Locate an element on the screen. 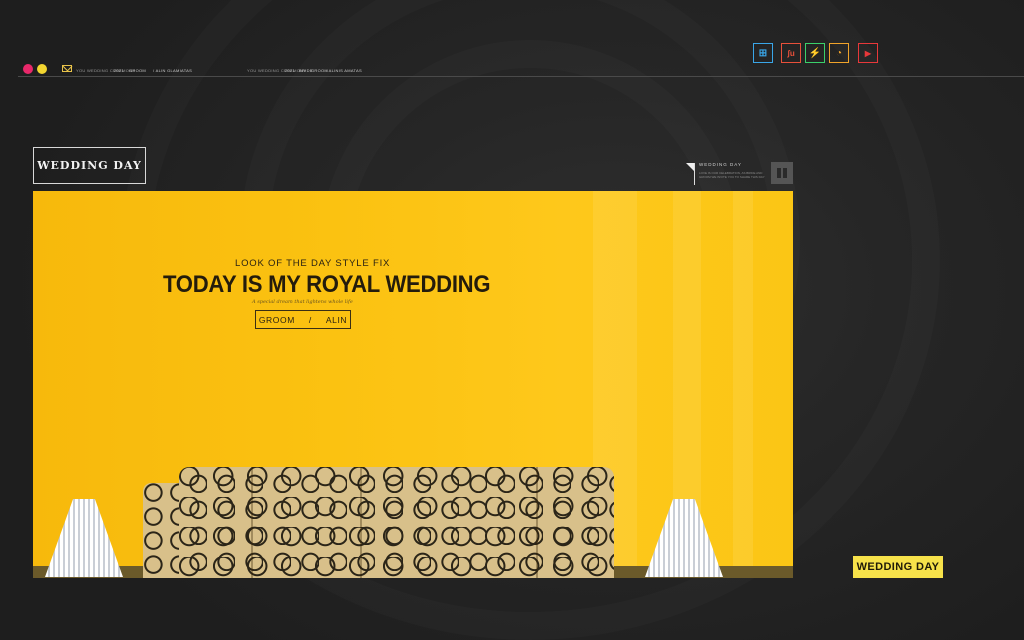 The image size is (1024, 640). sofa-image is located at coordinates (396, 522).